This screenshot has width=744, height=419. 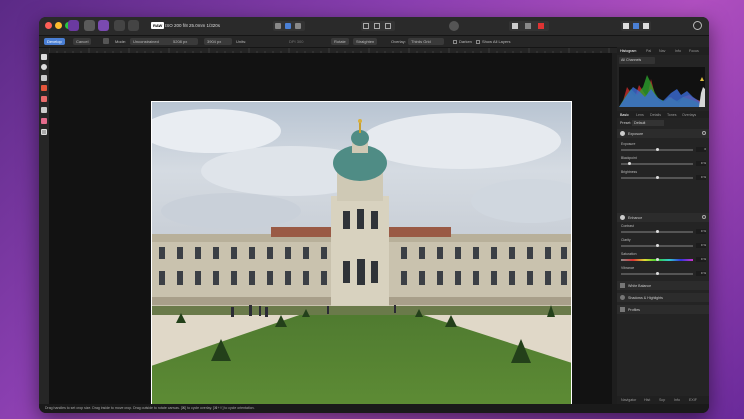 What do you see at coordinates (693, 400) in the screenshot?
I see `tab-exif: EXIF` at bounding box center [693, 400].